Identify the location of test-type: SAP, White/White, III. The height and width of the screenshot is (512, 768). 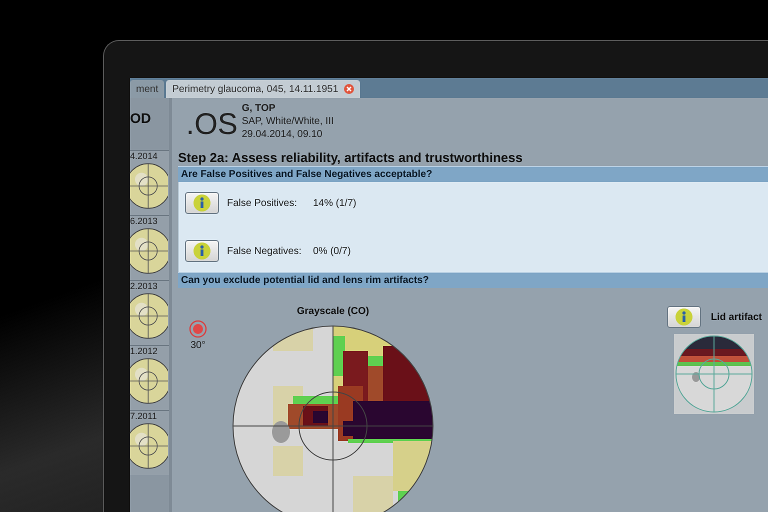
(288, 121).